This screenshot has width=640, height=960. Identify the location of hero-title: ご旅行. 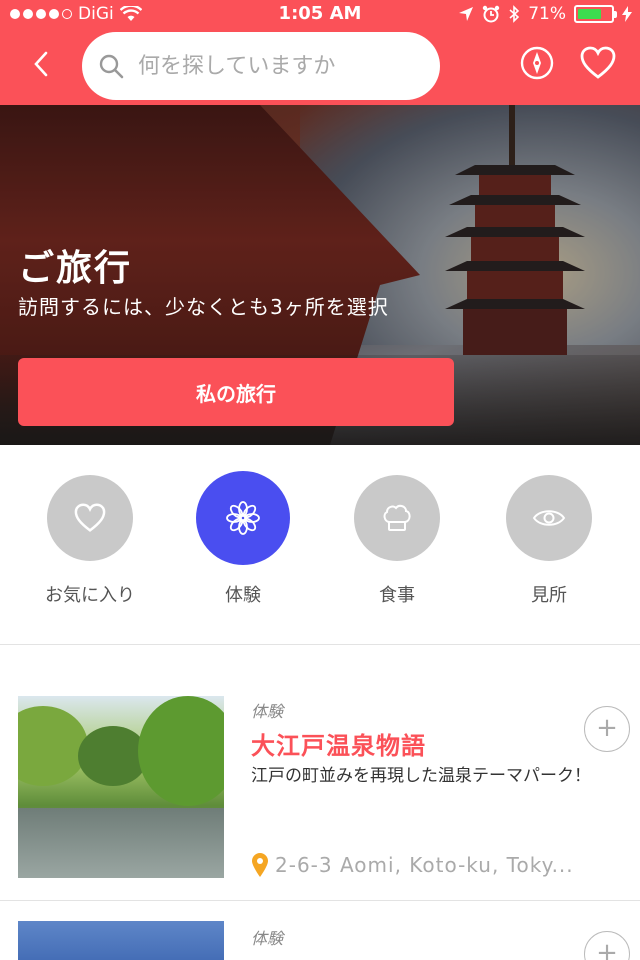
(75, 268).